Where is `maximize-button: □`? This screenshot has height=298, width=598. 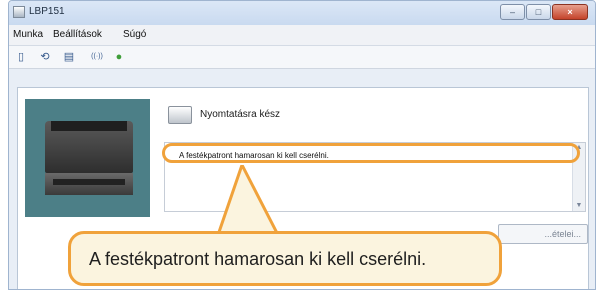 maximize-button: □ is located at coordinates (538, 12).